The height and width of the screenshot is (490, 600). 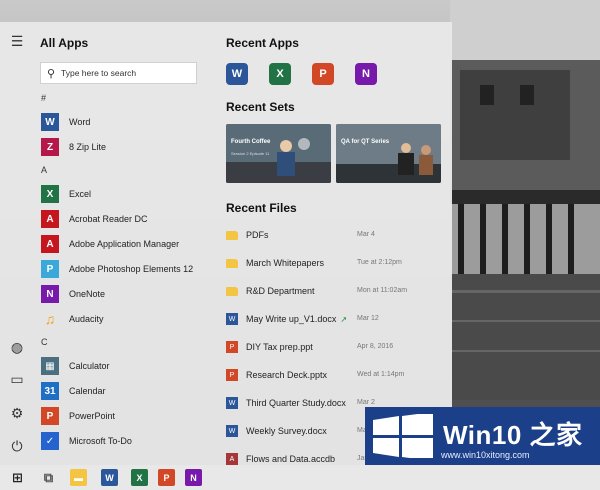 What do you see at coordinates (72, 319) in the screenshot?
I see `app-list-item: ♫ Audacity` at bounding box center [72, 319].